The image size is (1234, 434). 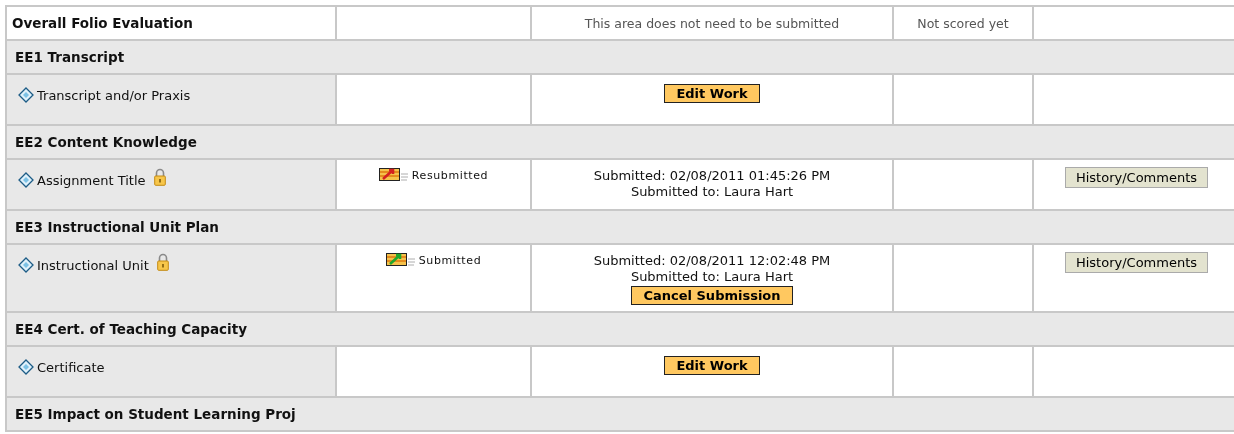 I want to click on assignment-name: Assignment Title, so click(x=91, y=180).